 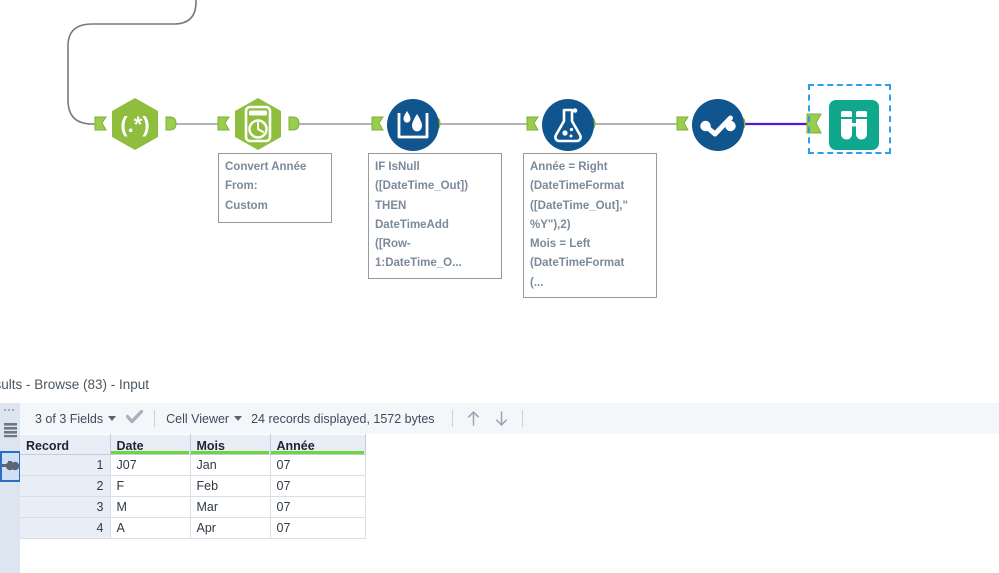 I want to click on cell-mois: Mar, so click(x=230, y=507).